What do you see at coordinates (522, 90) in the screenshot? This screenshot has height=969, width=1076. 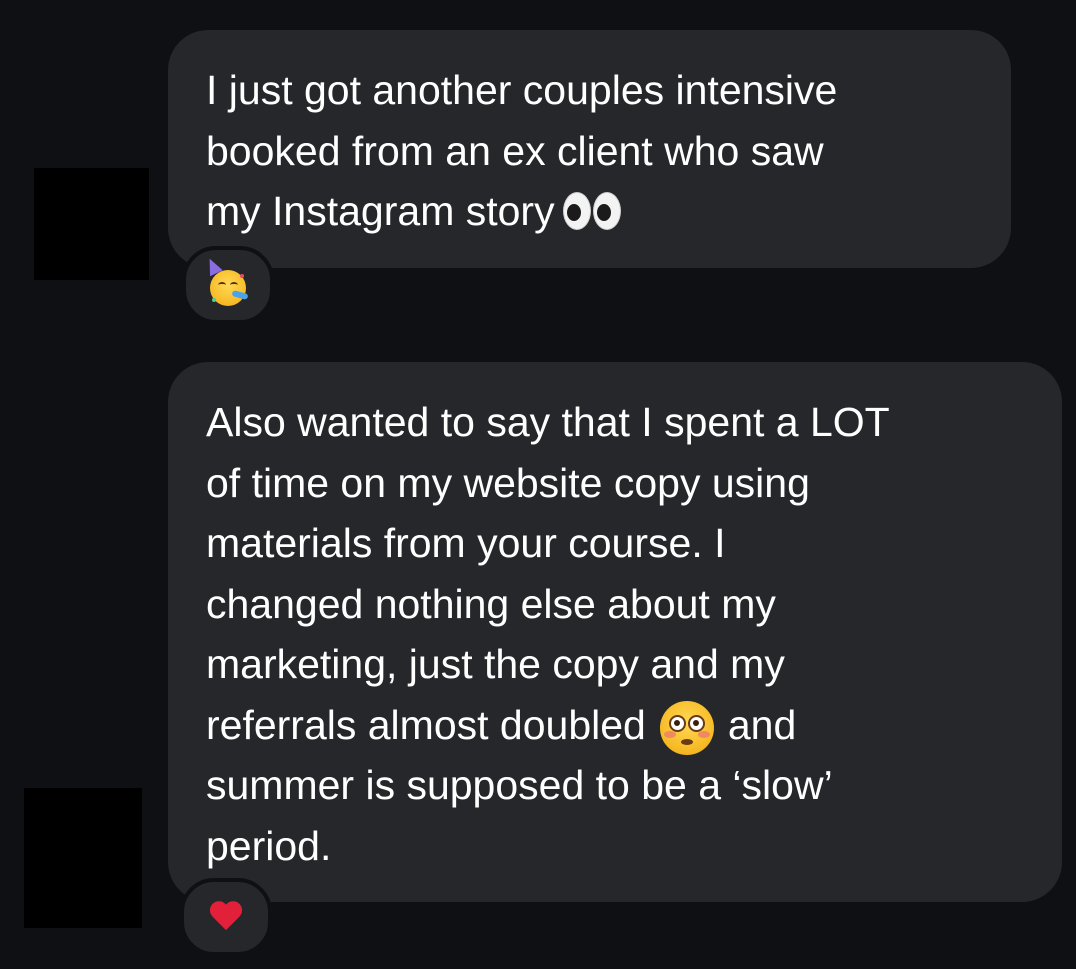 I see `message-text-line: I just got another couples intensive` at bounding box center [522, 90].